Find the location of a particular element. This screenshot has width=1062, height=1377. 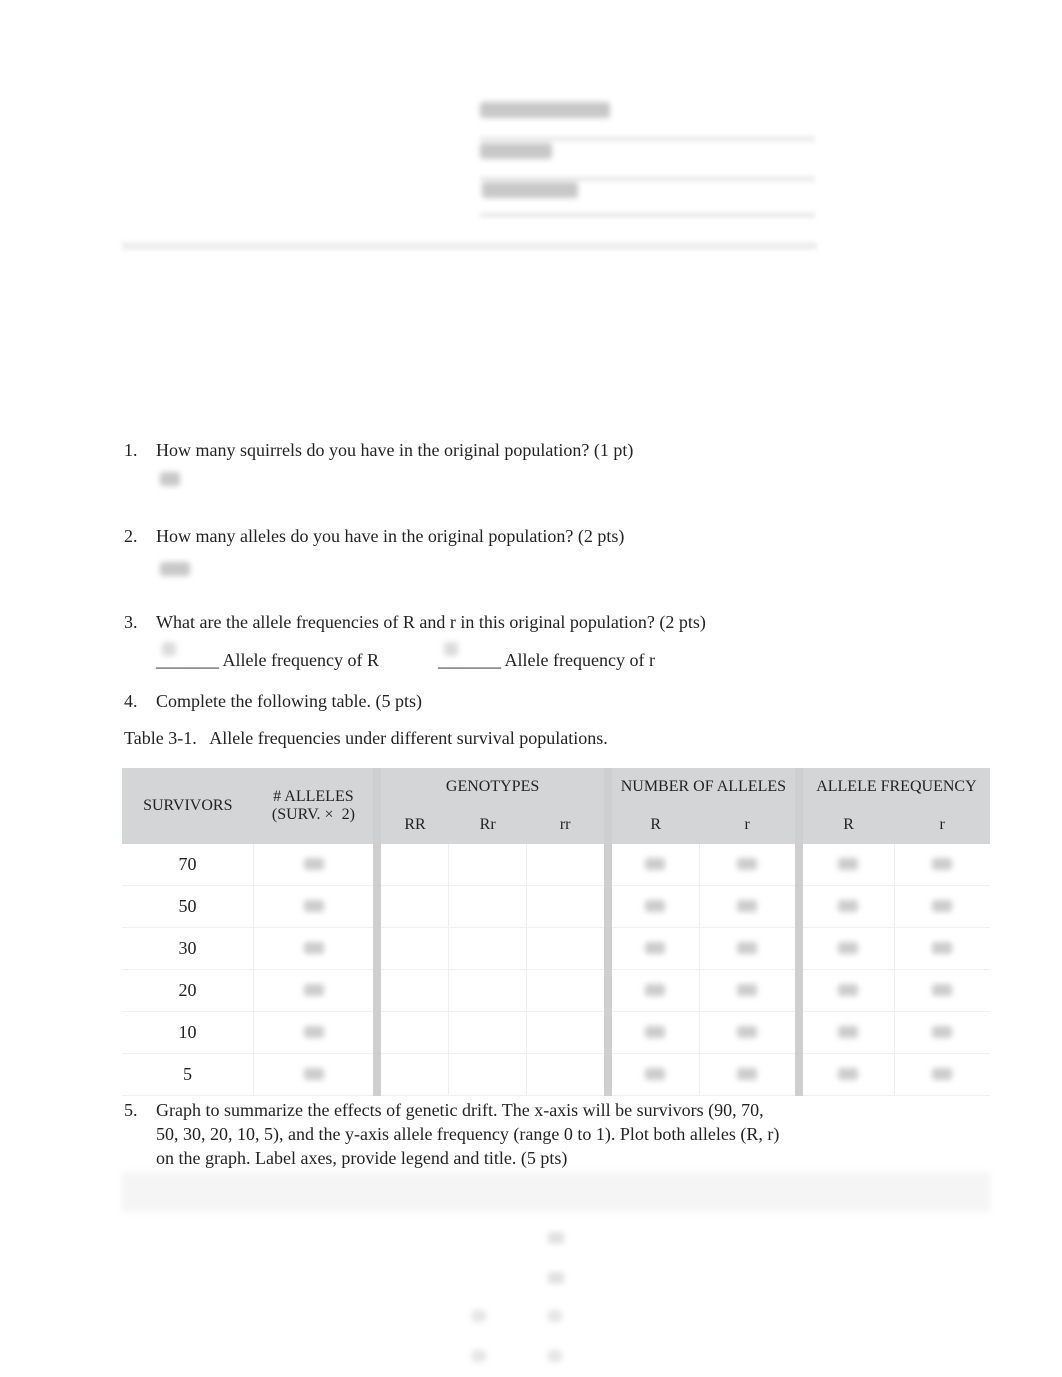

col-genotypes: GENOTYPES is located at coordinates (490, 787).